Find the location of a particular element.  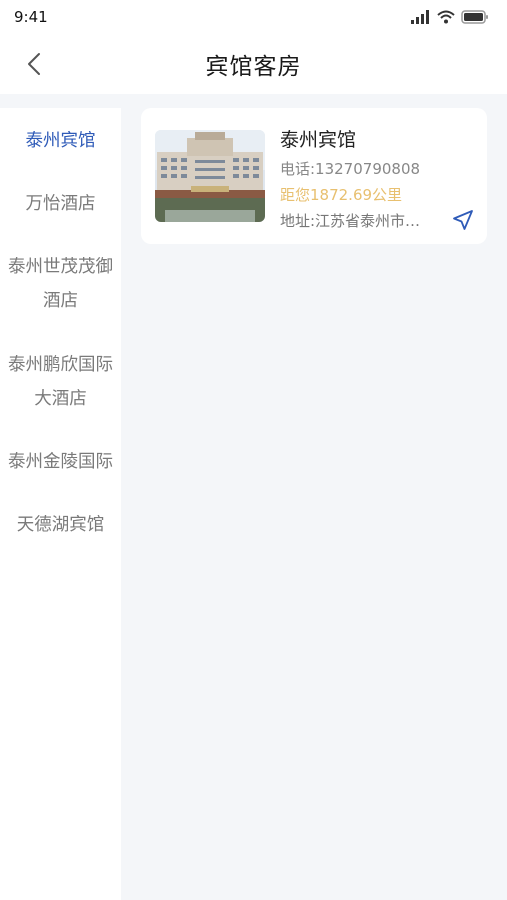

hotel-distance: 距您1872.69公里 is located at coordinates (341, 195).